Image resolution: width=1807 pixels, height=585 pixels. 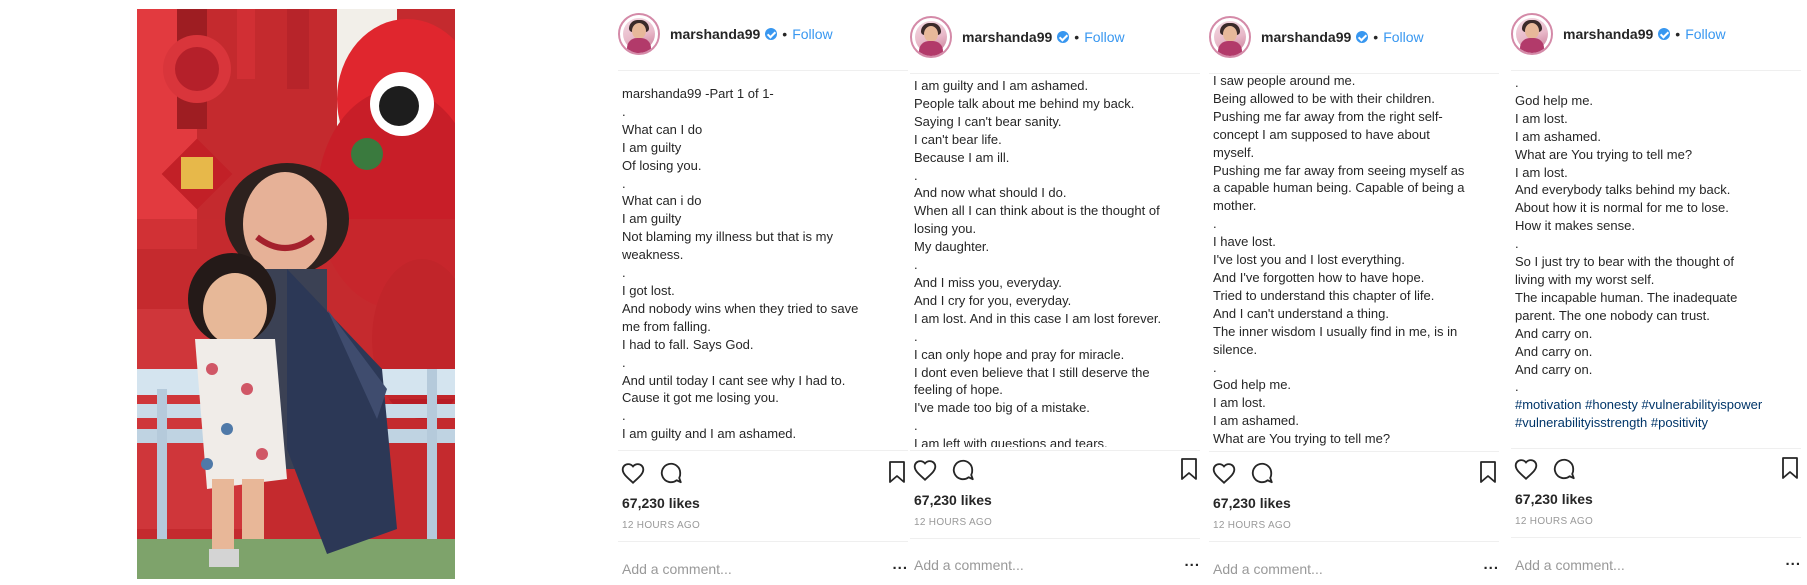 I want to click on caption-line: I got lost., so click(x=648, y=290).